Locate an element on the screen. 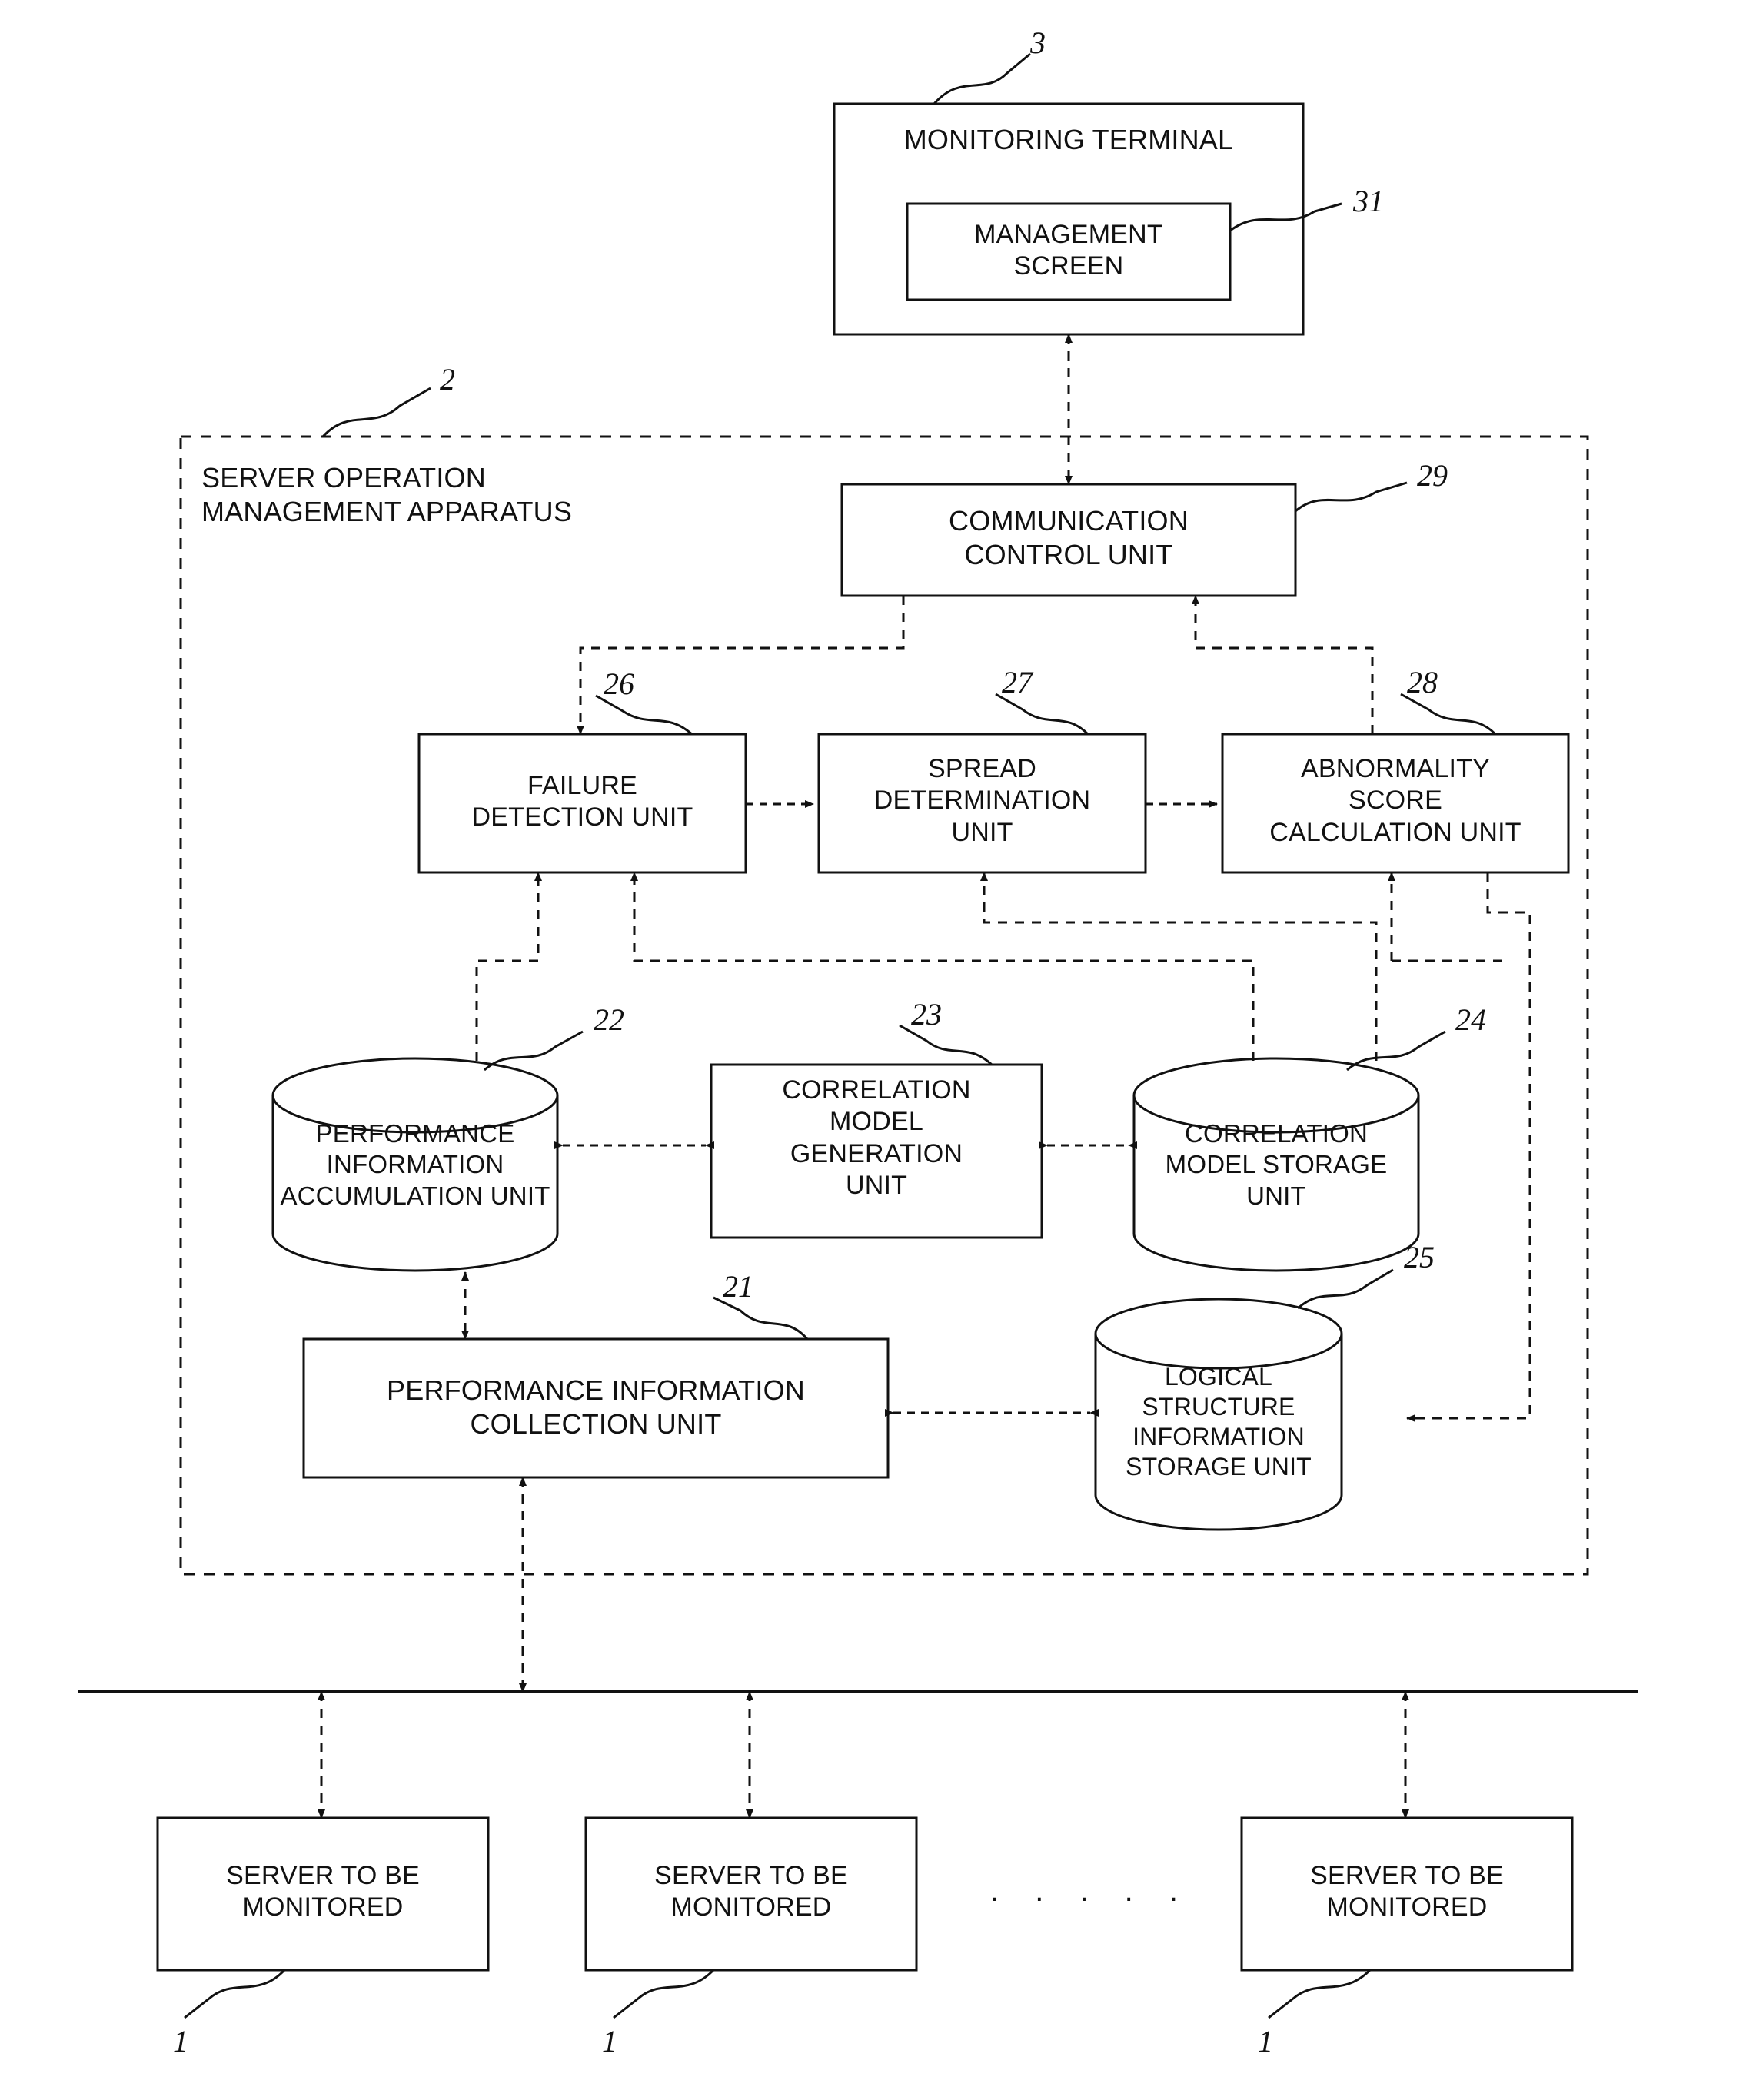 The height and width of the screenshot is (2100, 1746). correlation-model-storage-unit-label: CORRELATION MODEL STORAGE UNIT is located at coordinates (1276, 1164).